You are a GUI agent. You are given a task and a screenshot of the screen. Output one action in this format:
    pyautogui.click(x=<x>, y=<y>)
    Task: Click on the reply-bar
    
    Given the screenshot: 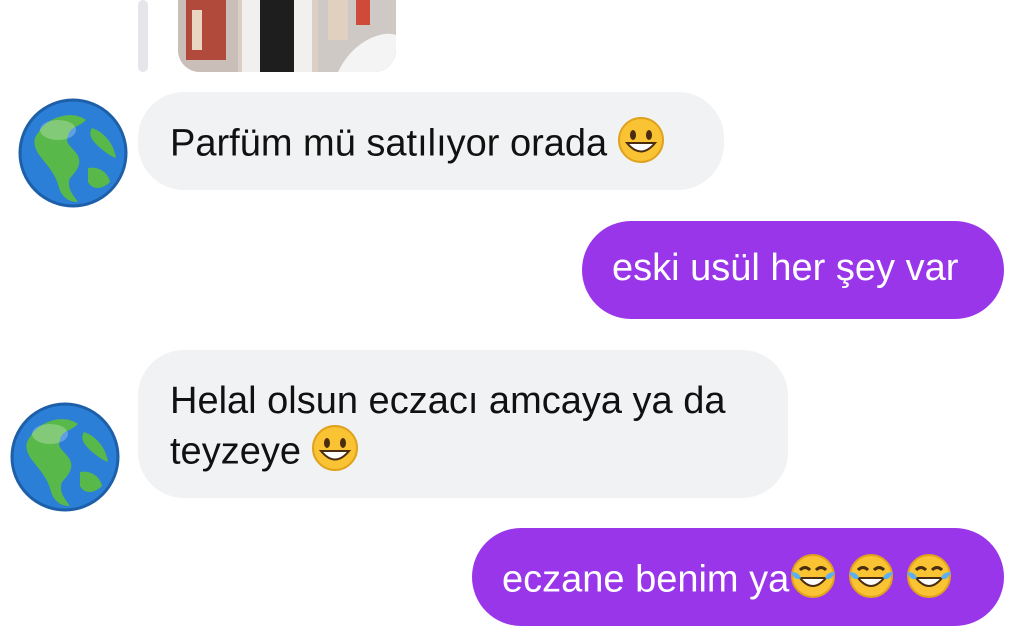 What is the action you would take?
    pyautogui.click(x=143, y=36)
    